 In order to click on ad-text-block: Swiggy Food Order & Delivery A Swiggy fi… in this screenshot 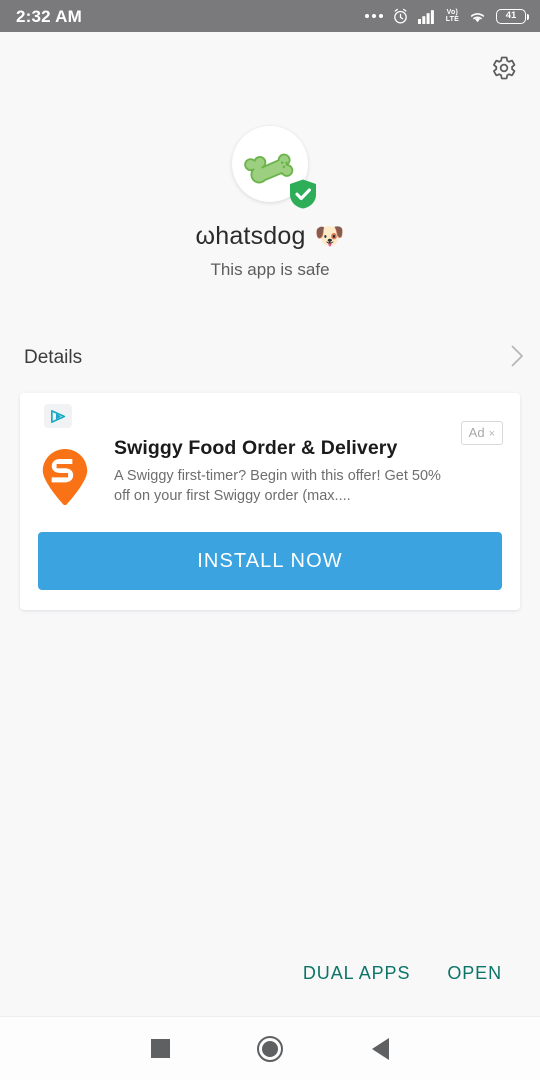, I will do `click(301, 473)`.